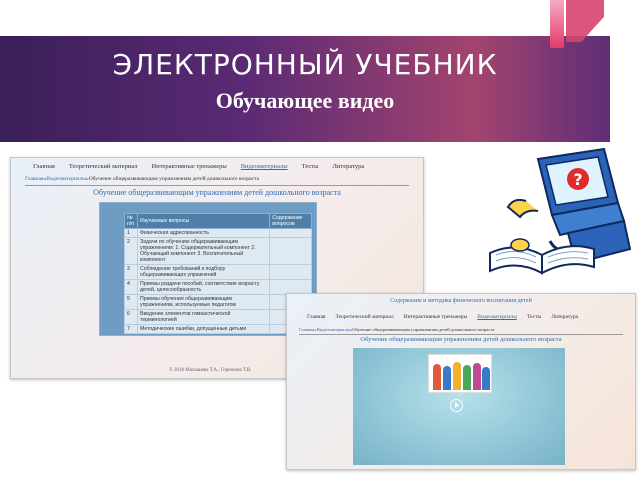 Image resolution: width=640 pixels, height=480 pixels. What do you see at coordinates (290, 221) in the screenshot?
I see `col-header-content: Содержание вопросов` at bounding box center [290, 221].